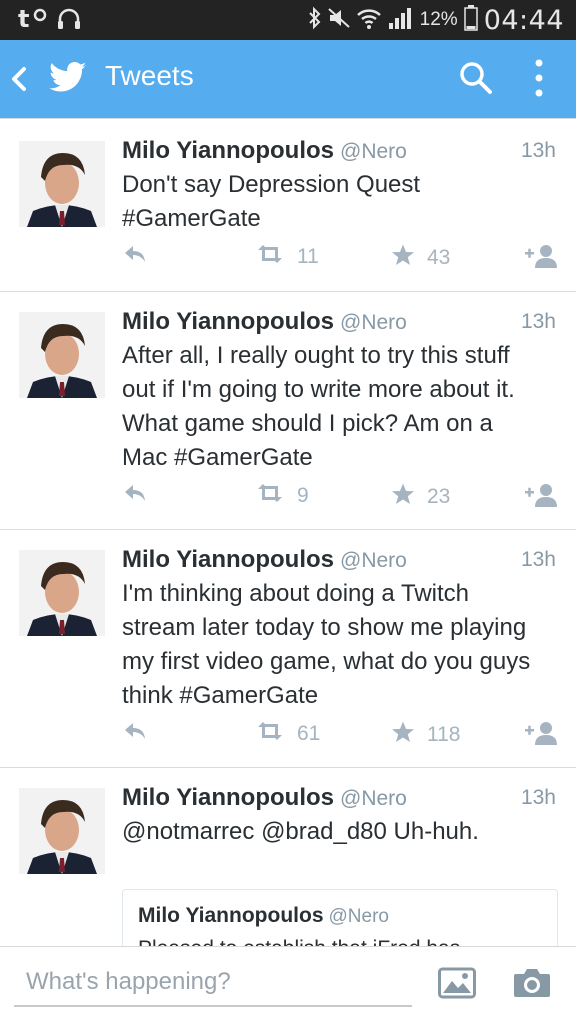  I want to click on svg-text: t, so click(23, 19).